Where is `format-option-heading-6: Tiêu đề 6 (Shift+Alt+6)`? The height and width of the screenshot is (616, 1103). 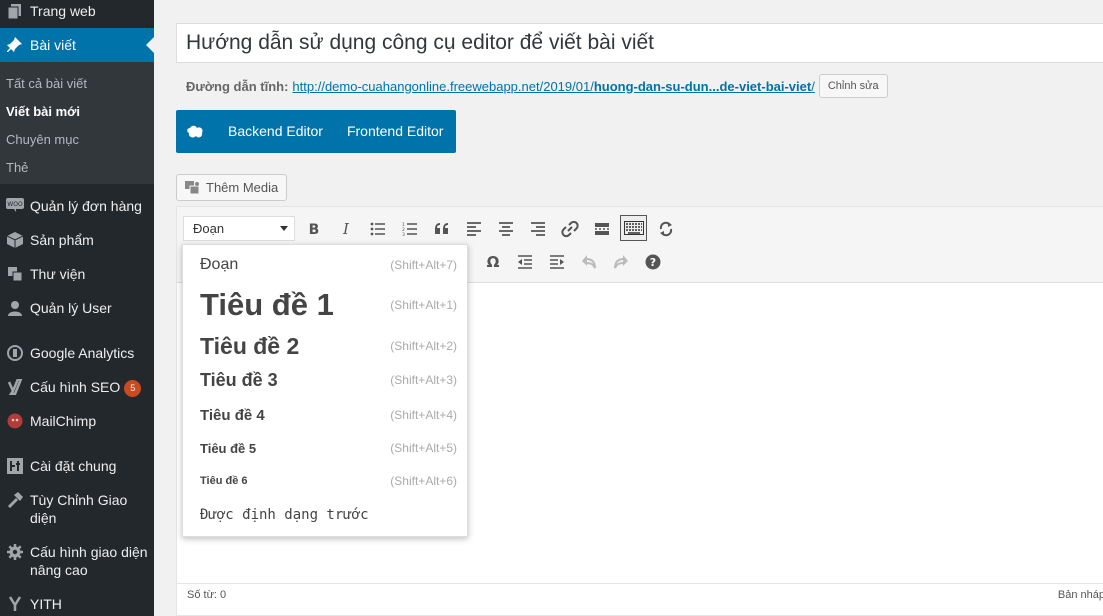
format-option-heading-6: Tiêu đề 6 (Shift+Alt+6) is located at coordinates (325, 481).